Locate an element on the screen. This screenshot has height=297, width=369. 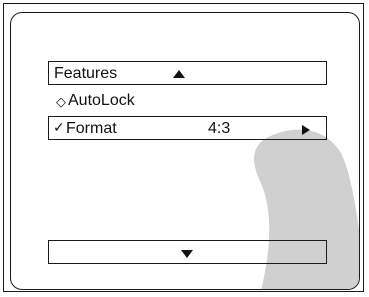
next-arrow-icon is located at coordinates (306, 130).